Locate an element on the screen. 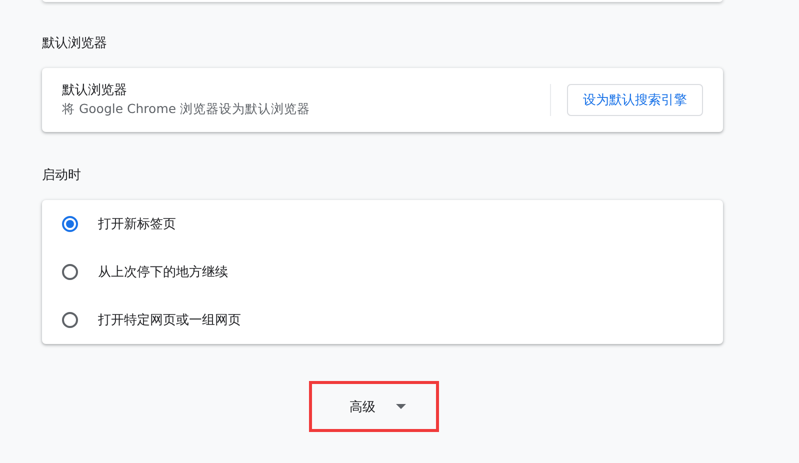  setting-label: 默认浏览器 is located at coordinates (95, 91).